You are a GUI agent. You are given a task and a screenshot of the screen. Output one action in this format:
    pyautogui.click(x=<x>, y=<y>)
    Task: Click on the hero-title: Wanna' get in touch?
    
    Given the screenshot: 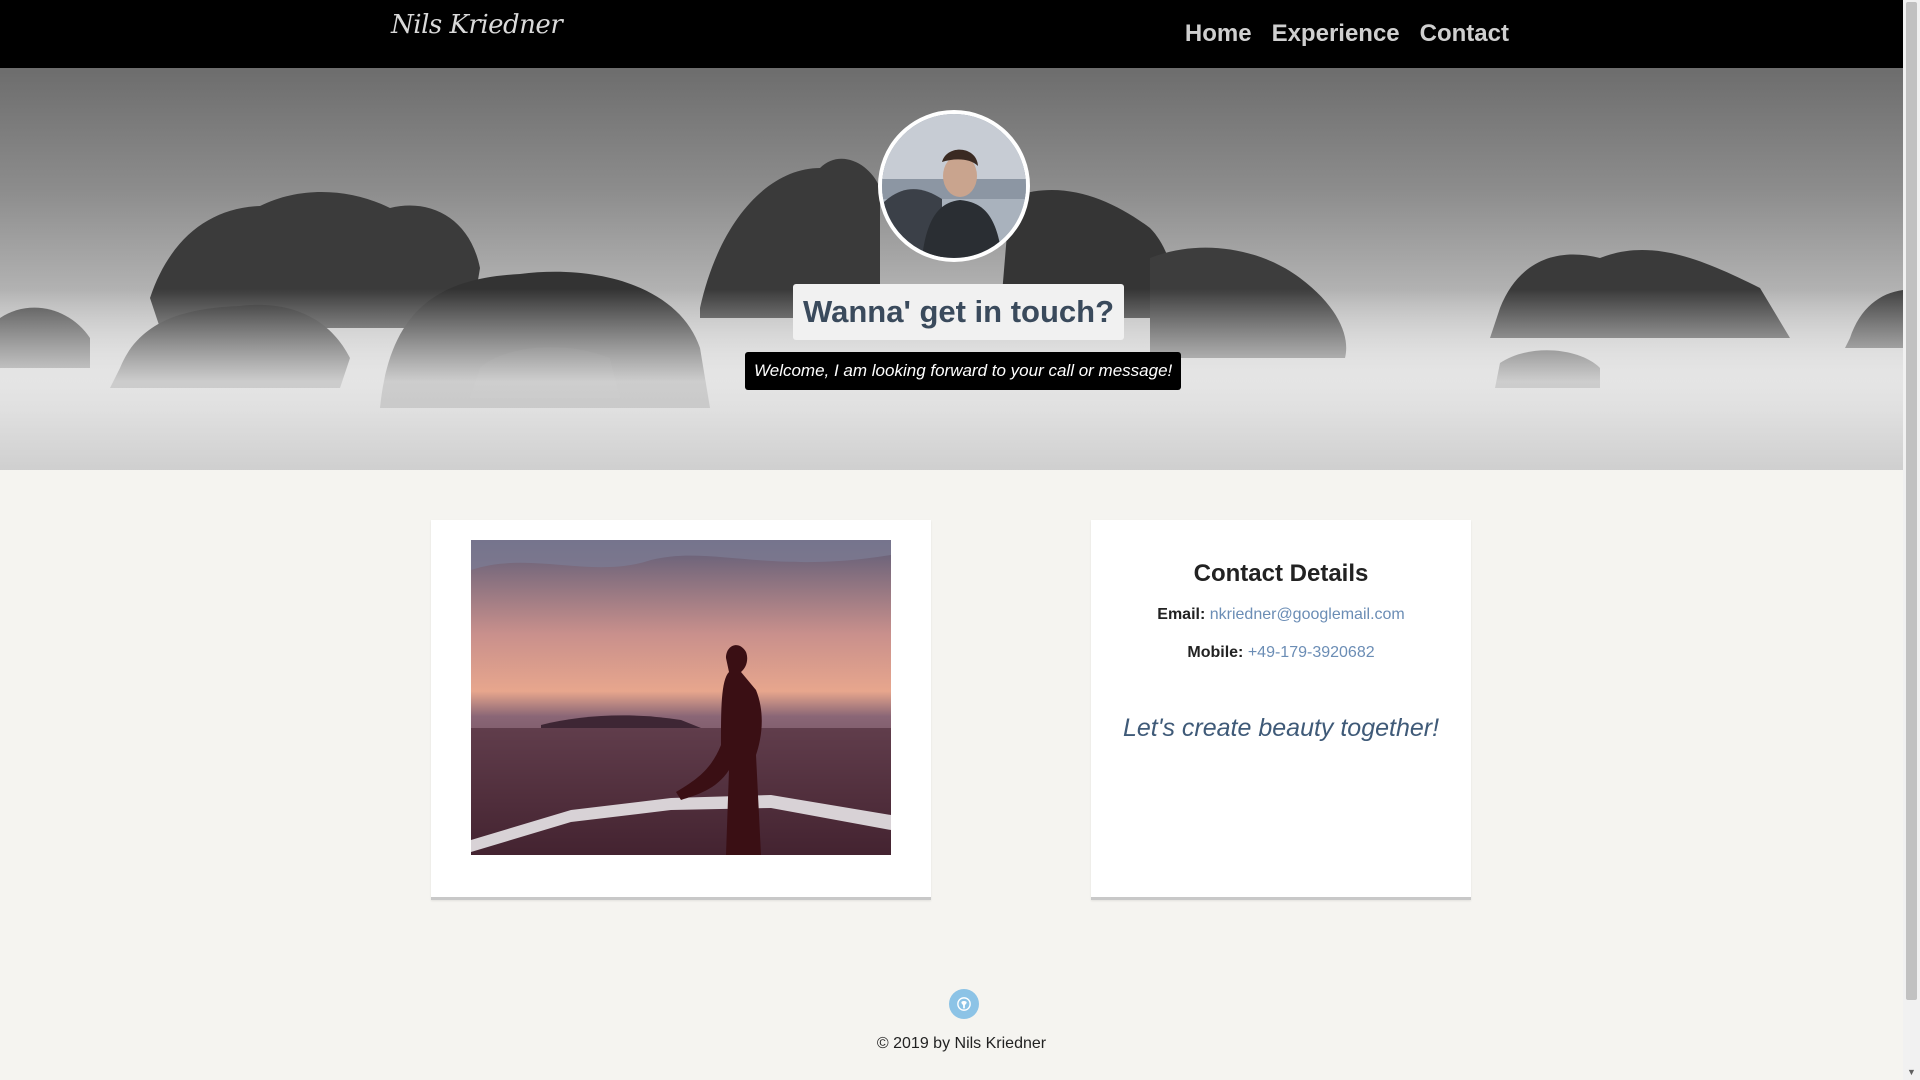 What is the action you would take?
    pyautogui.click(x=959, y=312)
    